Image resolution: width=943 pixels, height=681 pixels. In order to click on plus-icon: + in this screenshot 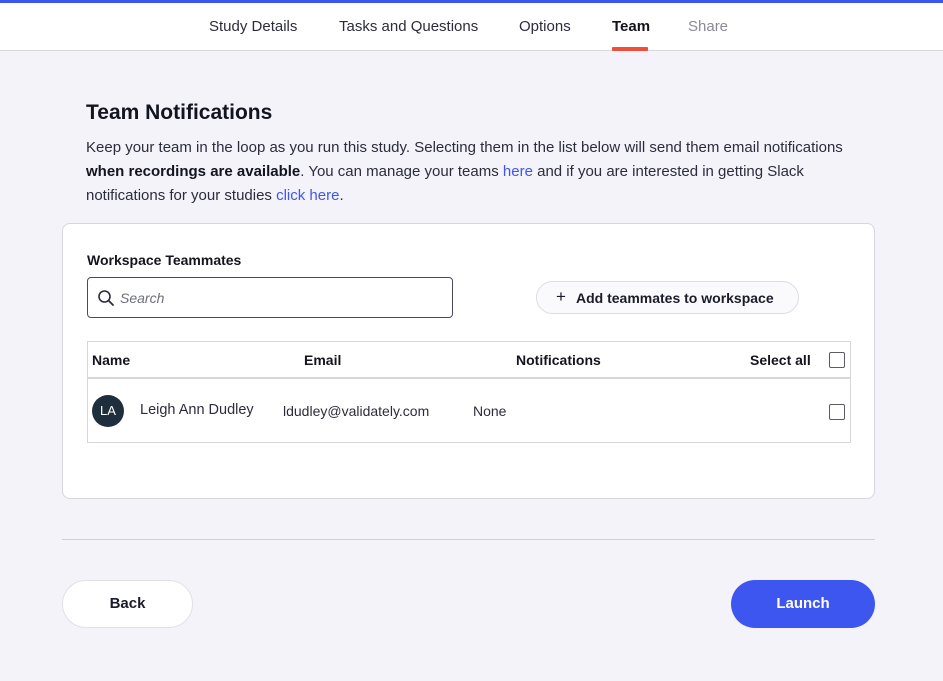, I will do `click(561, 296)`.